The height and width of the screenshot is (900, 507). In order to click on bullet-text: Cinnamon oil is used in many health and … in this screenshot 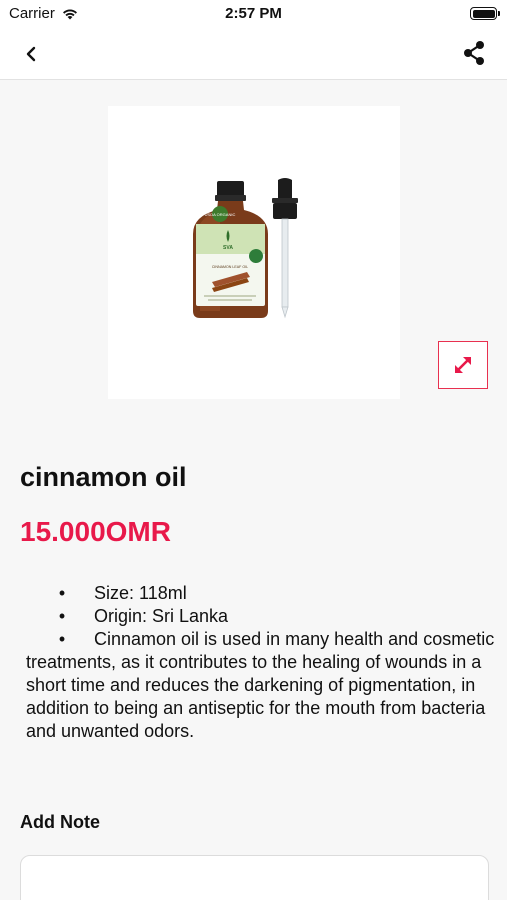, I will do `click(260, 685)`.